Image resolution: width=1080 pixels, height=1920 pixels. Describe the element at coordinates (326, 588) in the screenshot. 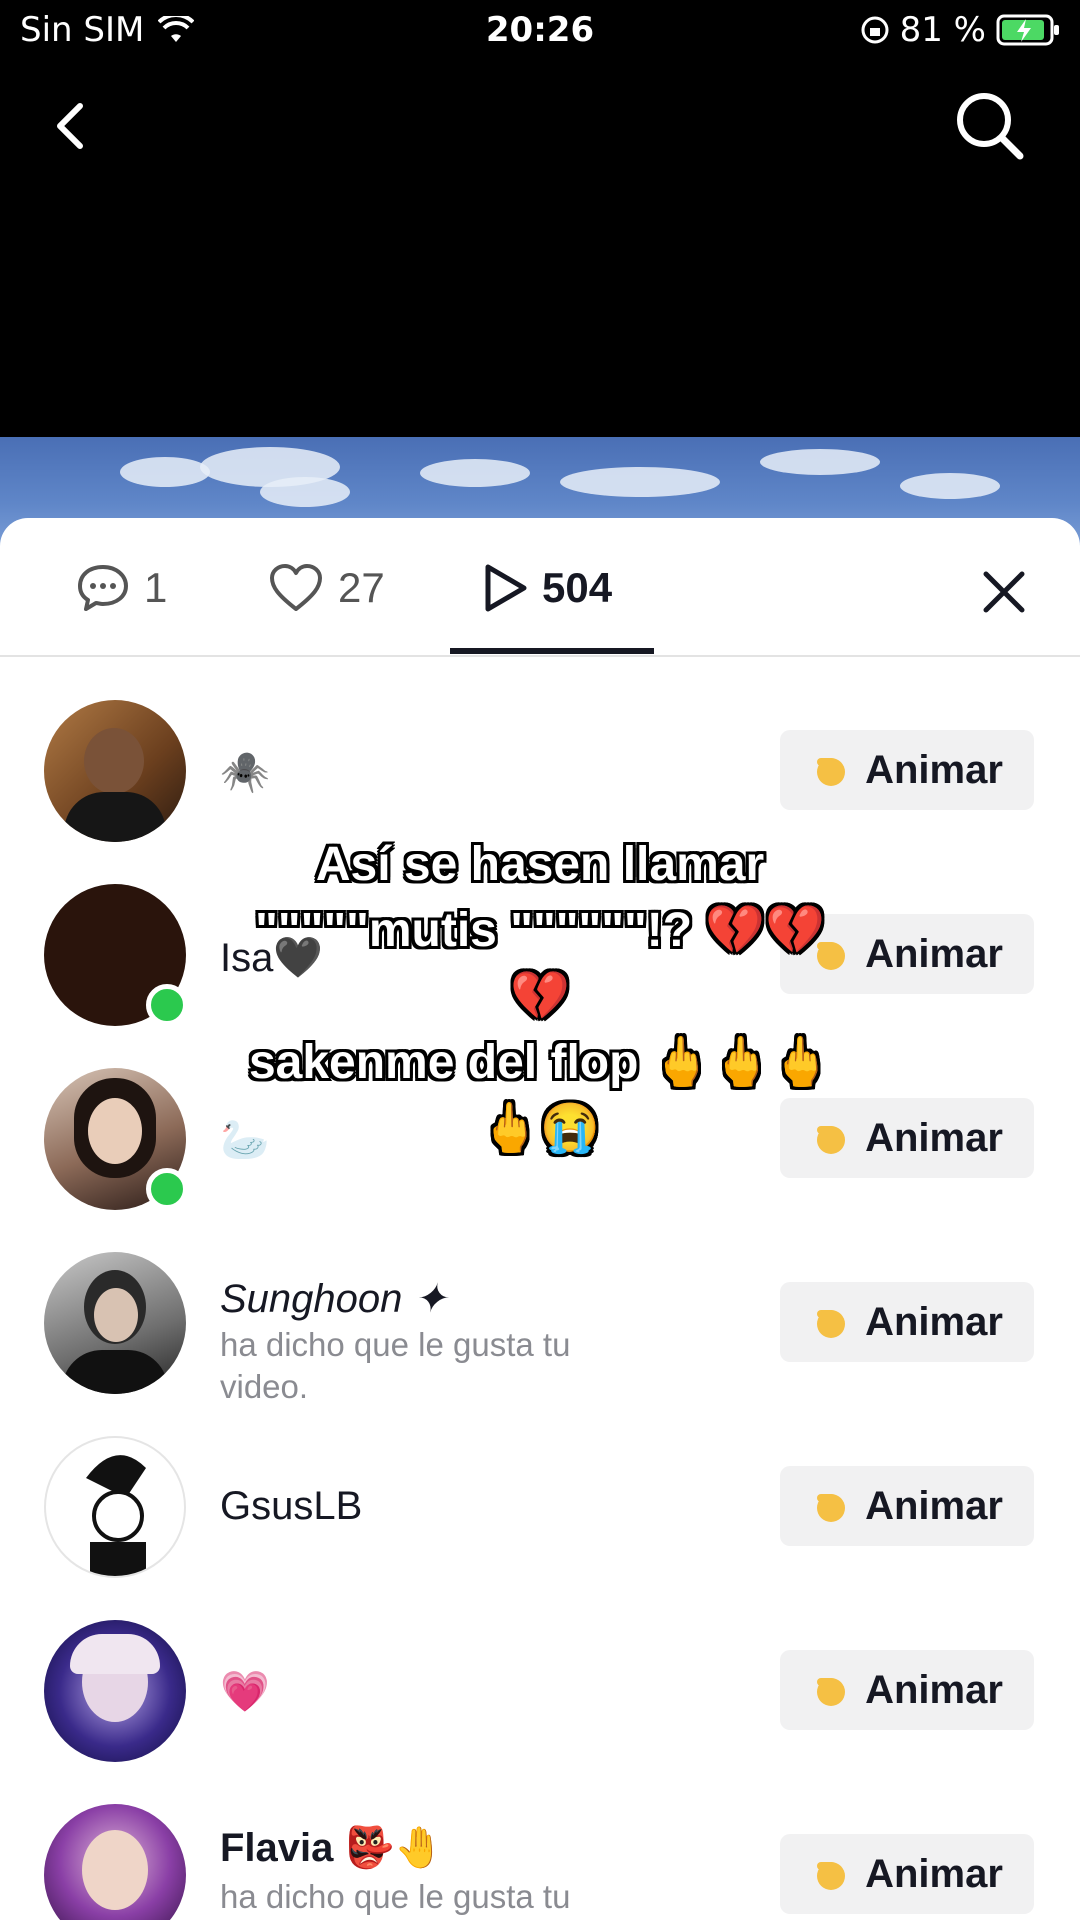

I see `tab-likes: 27` at that location.